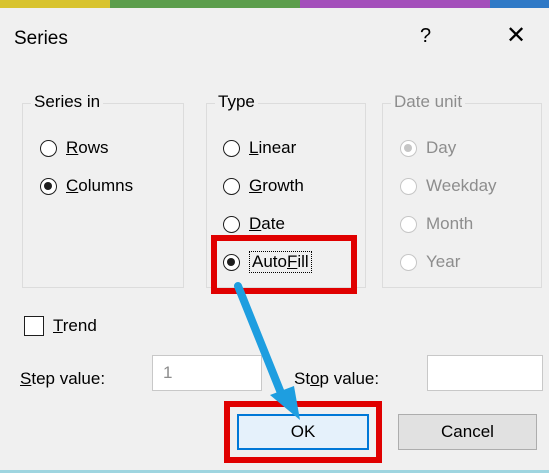  What do you see at coordinates (285, 403) in the screenshot?
I see `arrow-head` at bounding box center [285, 403].